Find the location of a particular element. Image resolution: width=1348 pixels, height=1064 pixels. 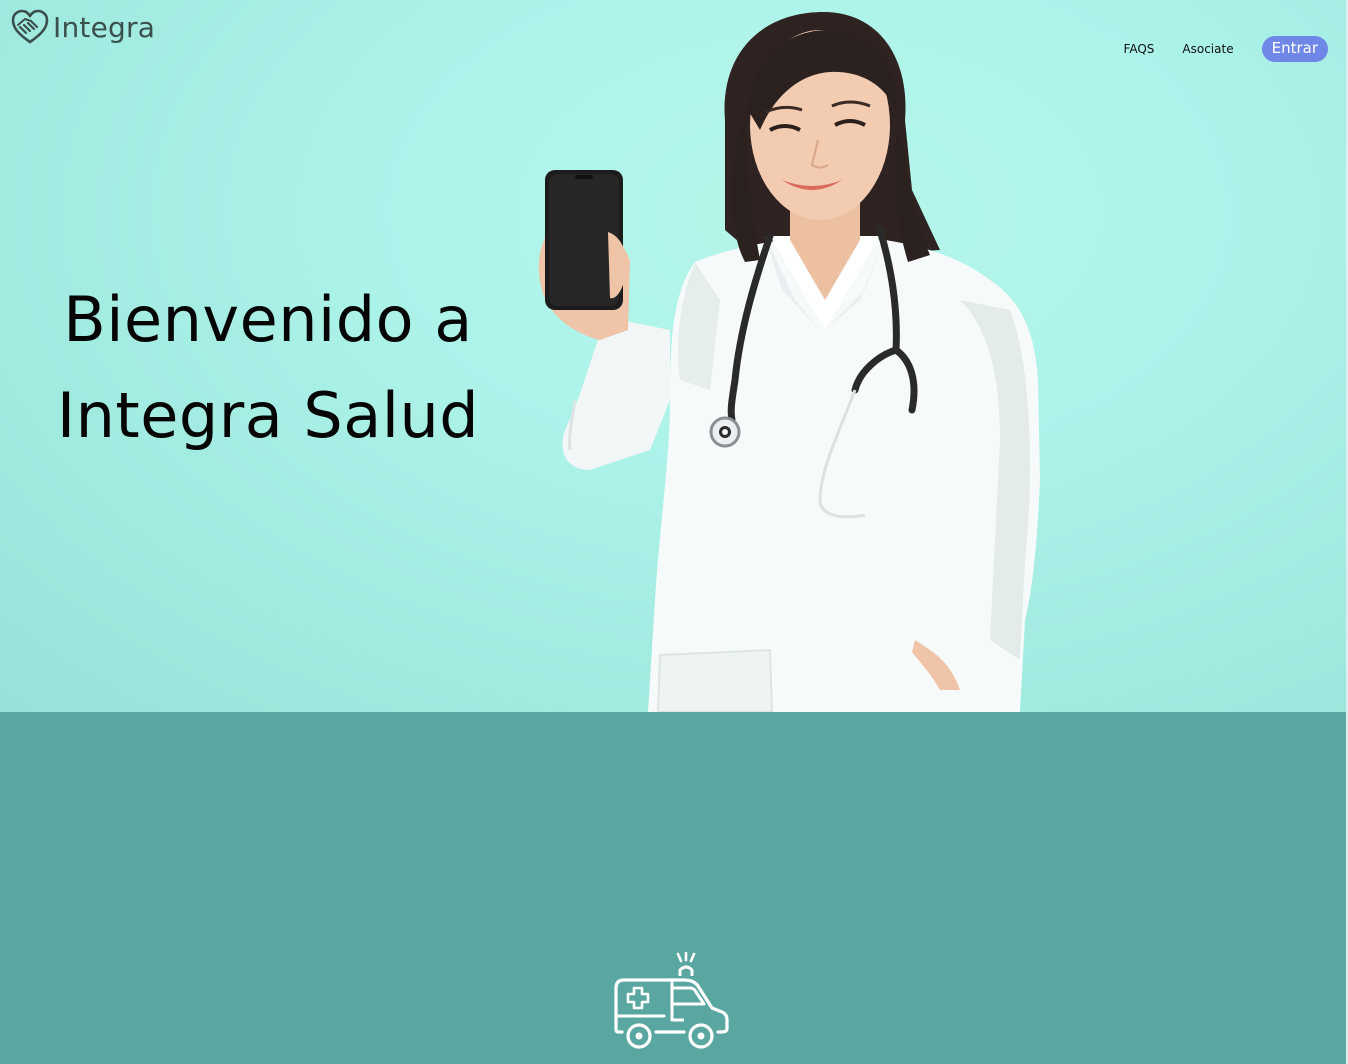

handshake-heart-icon is located at coordinates (30, 26).